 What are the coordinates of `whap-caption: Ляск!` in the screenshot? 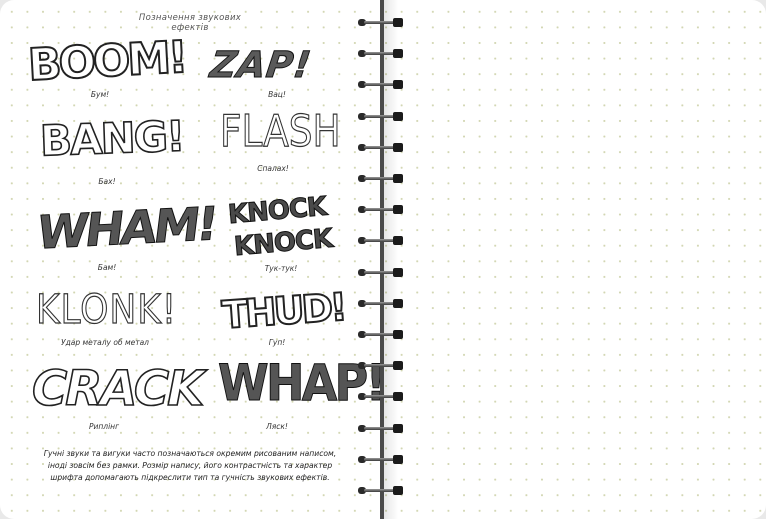 It's located at (277, 426).